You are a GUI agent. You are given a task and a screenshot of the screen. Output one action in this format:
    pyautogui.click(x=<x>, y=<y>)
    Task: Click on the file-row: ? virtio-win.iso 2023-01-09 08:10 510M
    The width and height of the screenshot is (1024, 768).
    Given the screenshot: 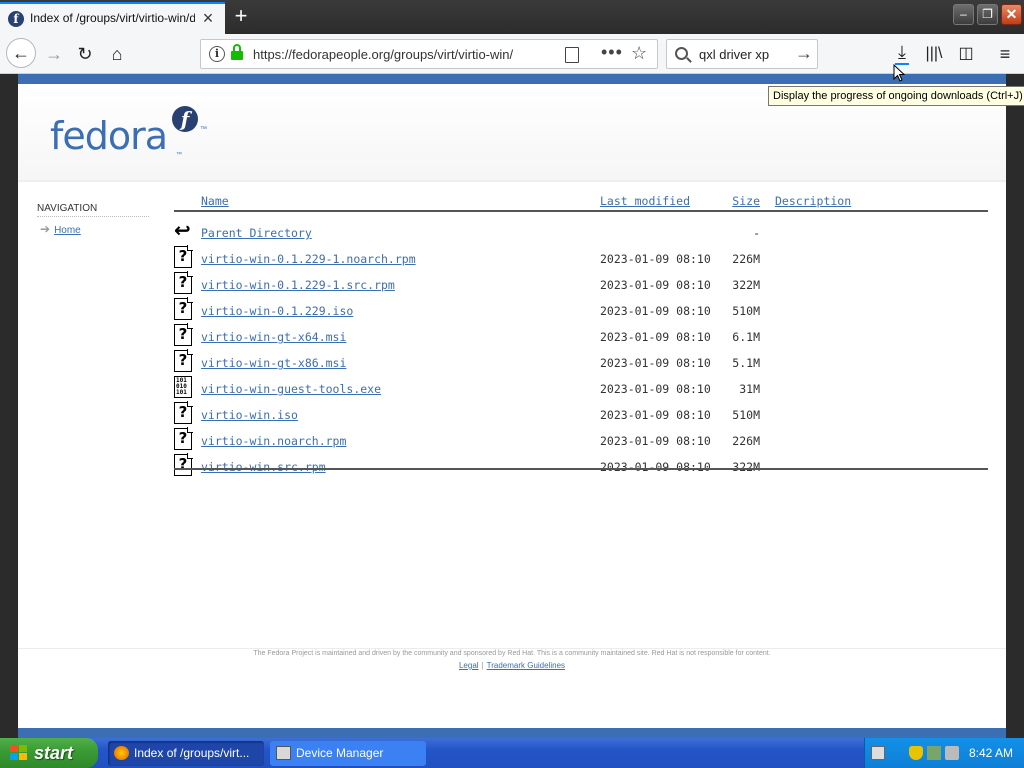 What is the action you would take?
    pyautogui.click(x=581, y=417)
    